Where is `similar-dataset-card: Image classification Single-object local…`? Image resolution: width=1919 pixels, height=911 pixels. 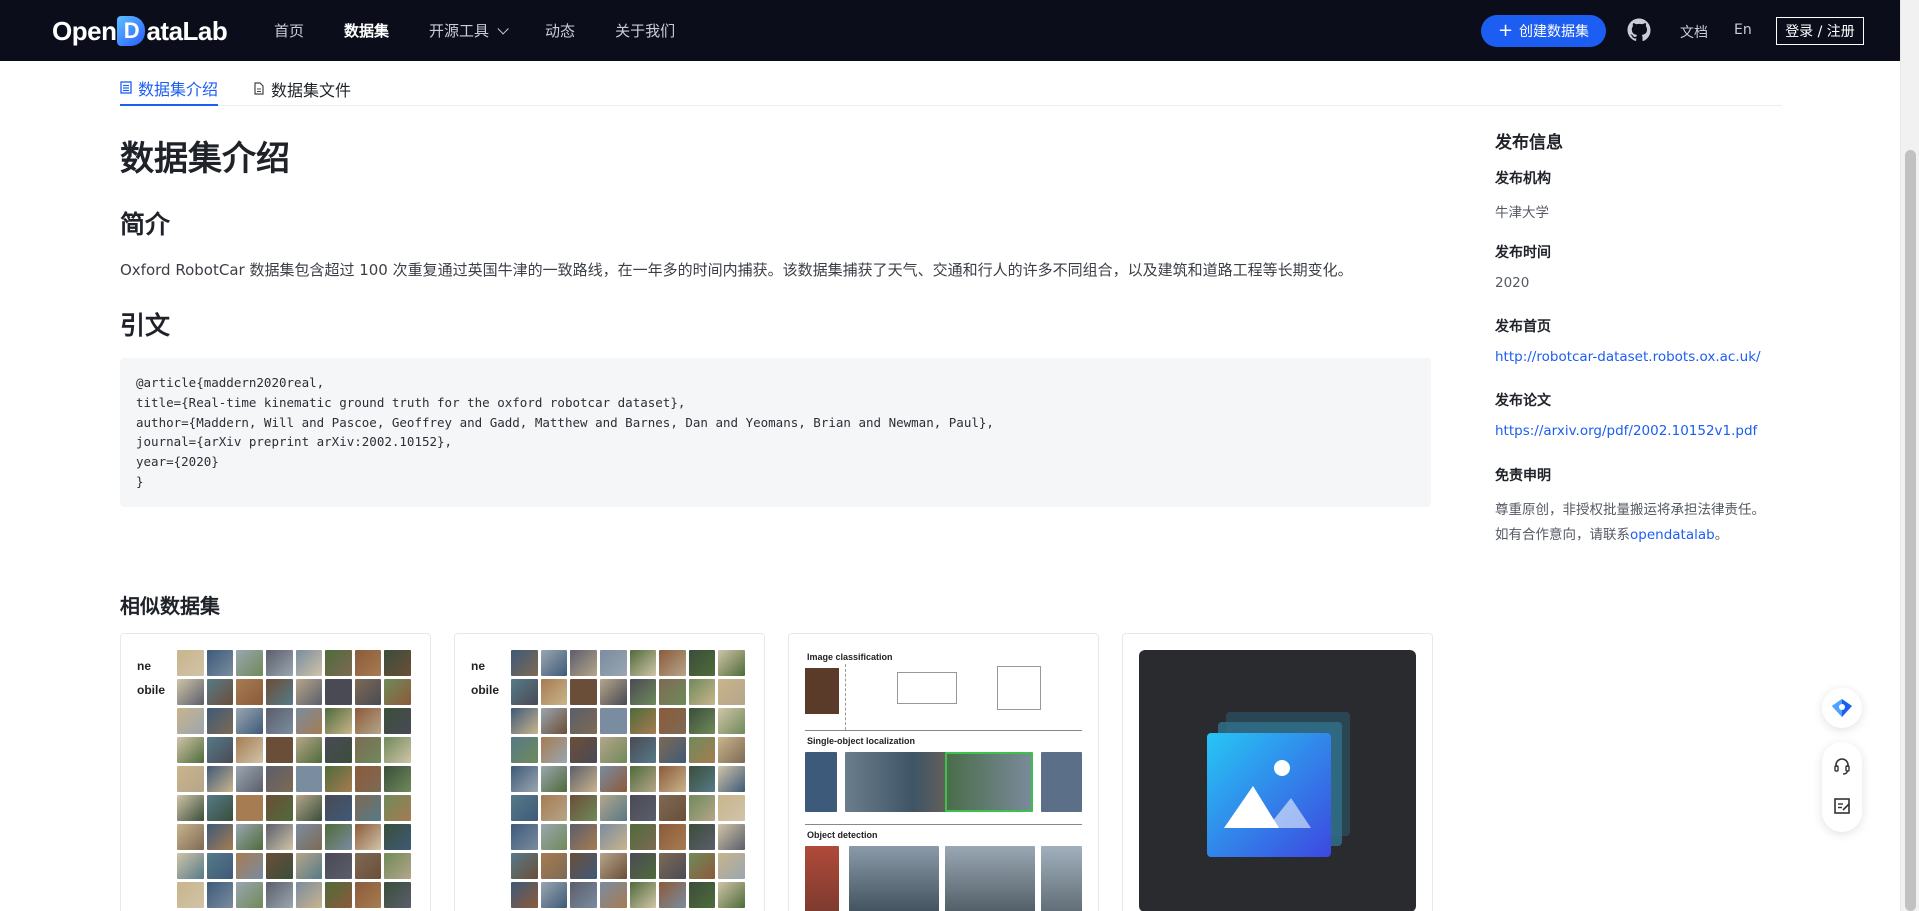
similar-dataset-card: Image classification Single-object local… is located at coordinates (943, 772).